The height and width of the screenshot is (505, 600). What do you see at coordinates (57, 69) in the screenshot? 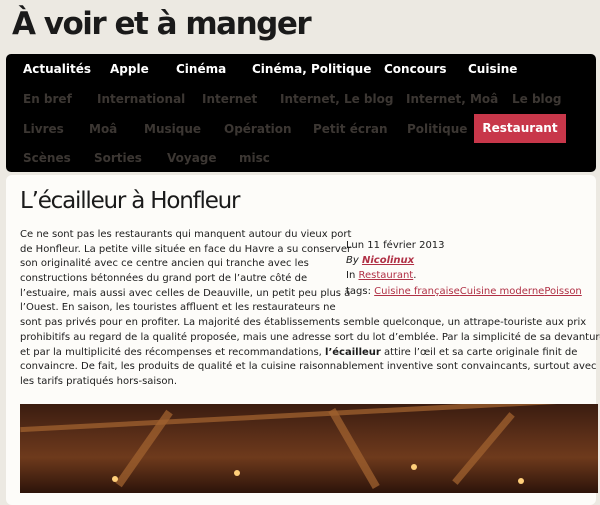
I see `nav-item-actualites: Actualités` at bounding box center [57, 69].